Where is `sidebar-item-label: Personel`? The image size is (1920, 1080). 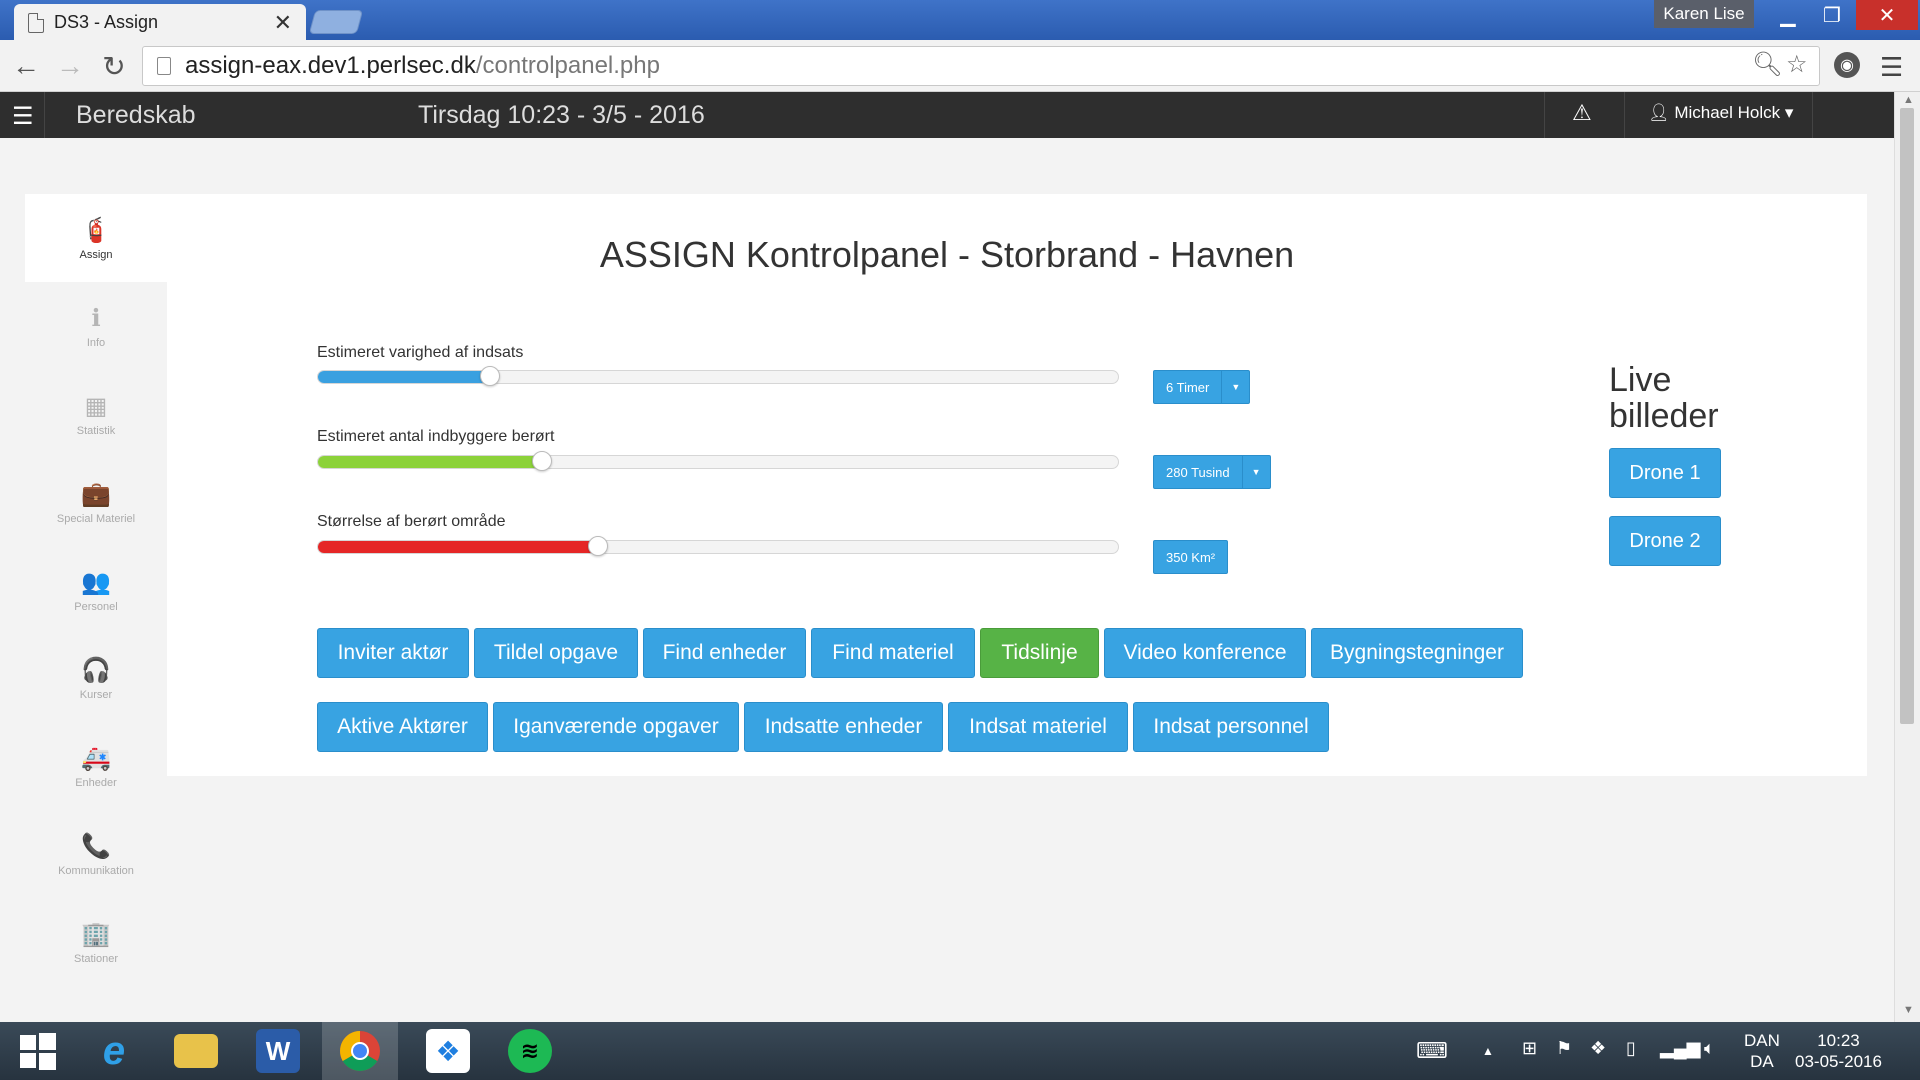 sidebar-item-label: Personel is located at coordinates (96, 606).